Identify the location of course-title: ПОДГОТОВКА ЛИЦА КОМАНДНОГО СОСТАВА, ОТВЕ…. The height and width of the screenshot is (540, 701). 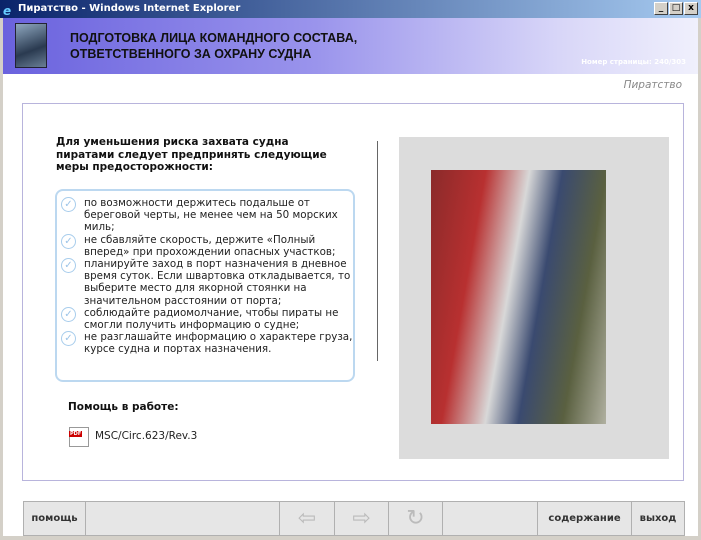
(213, 46).